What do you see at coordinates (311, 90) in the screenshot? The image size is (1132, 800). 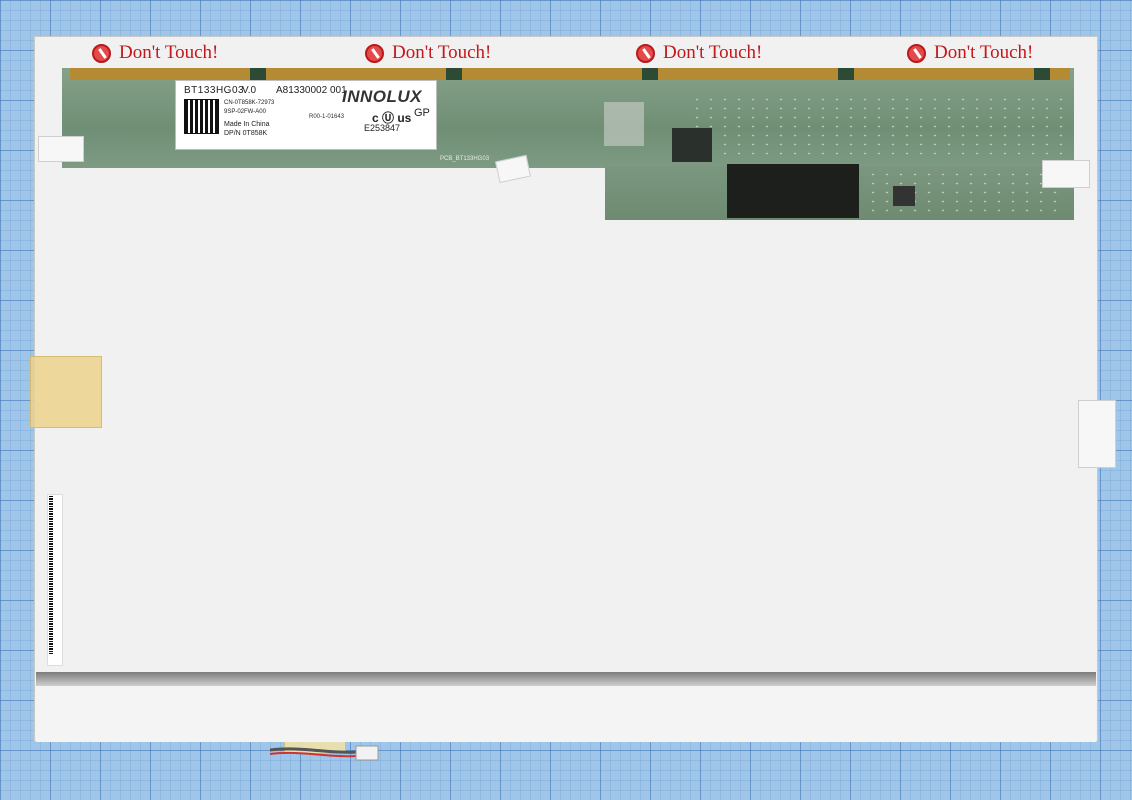 I see `serial-number: A81330002 001` at bounding box center [311, 90].